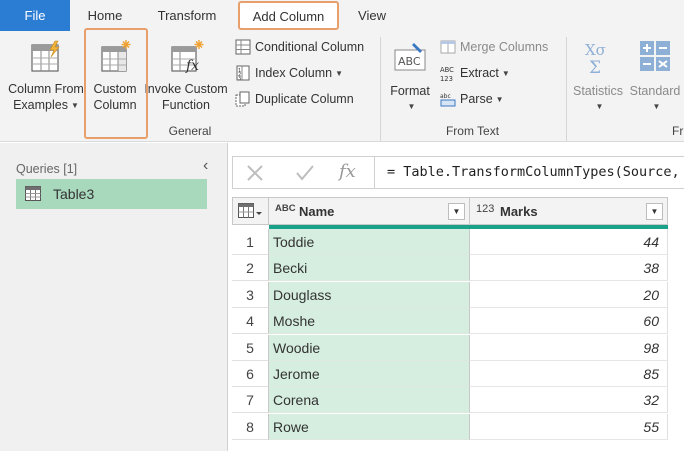  What do you see at coordinates (288, 15) in the screenshot?
I see `tab-add-column: Add Column` at bounding box center [288, 15].